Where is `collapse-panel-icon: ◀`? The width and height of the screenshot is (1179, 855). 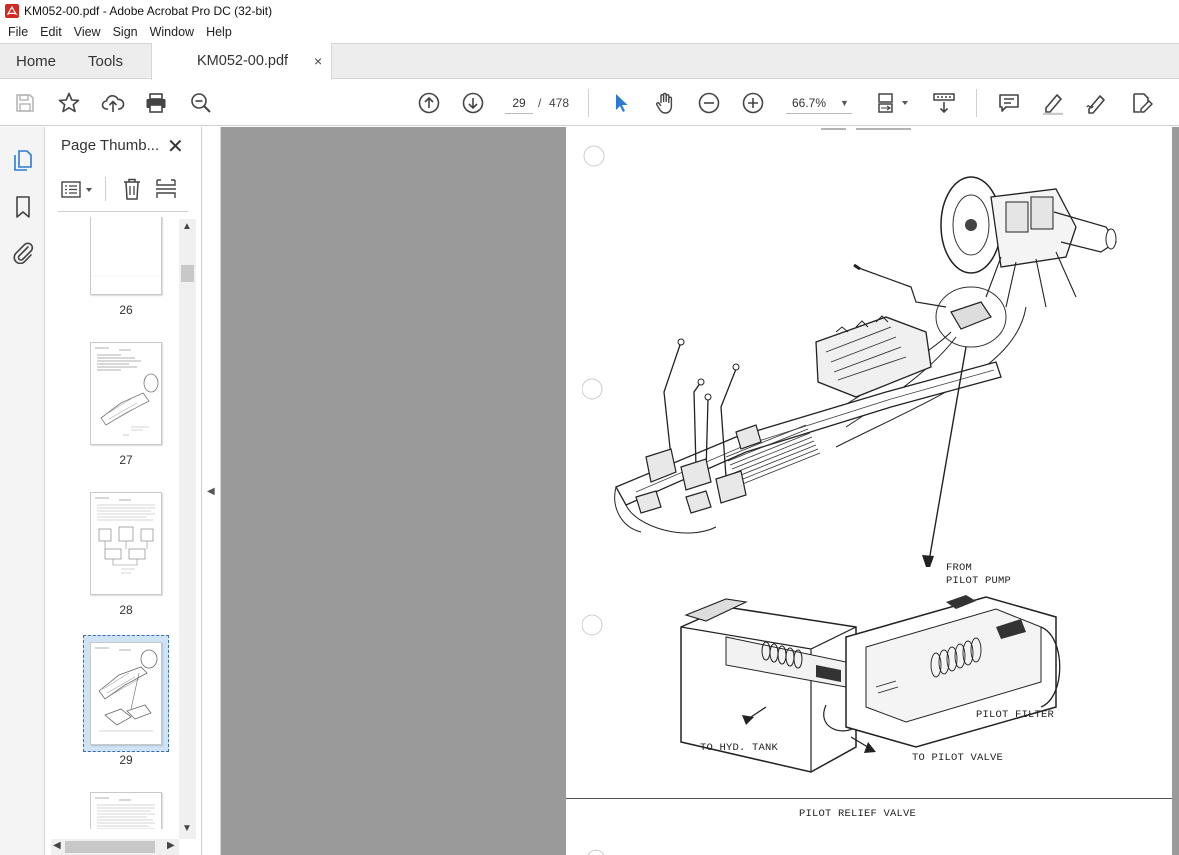
collapse-panel-icon: ◀ is located at coordinates (211, 491).